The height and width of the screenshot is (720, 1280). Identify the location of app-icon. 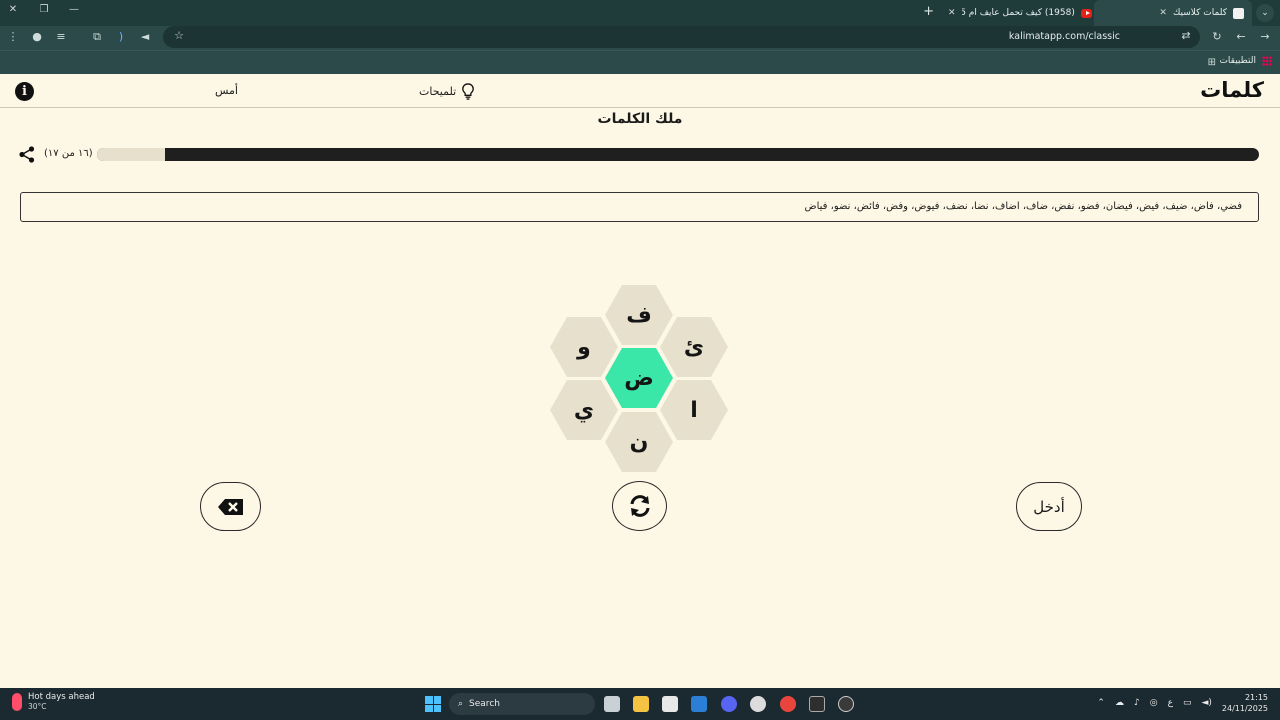
(846, 704).